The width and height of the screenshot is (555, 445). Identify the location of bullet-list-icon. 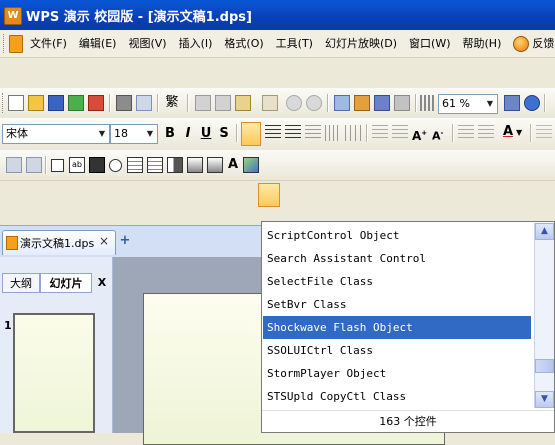
(400, 133).